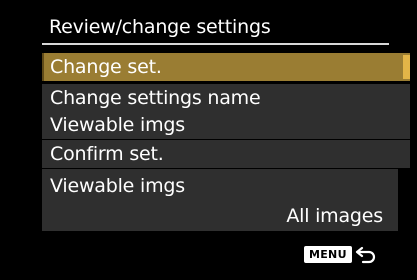 Image resolution: width=417 pixels, height=280 pixels. Describe the element at coordinates (117, 125) in the screenshot. I see `menu-item-label: Viewable imgs` at that location.